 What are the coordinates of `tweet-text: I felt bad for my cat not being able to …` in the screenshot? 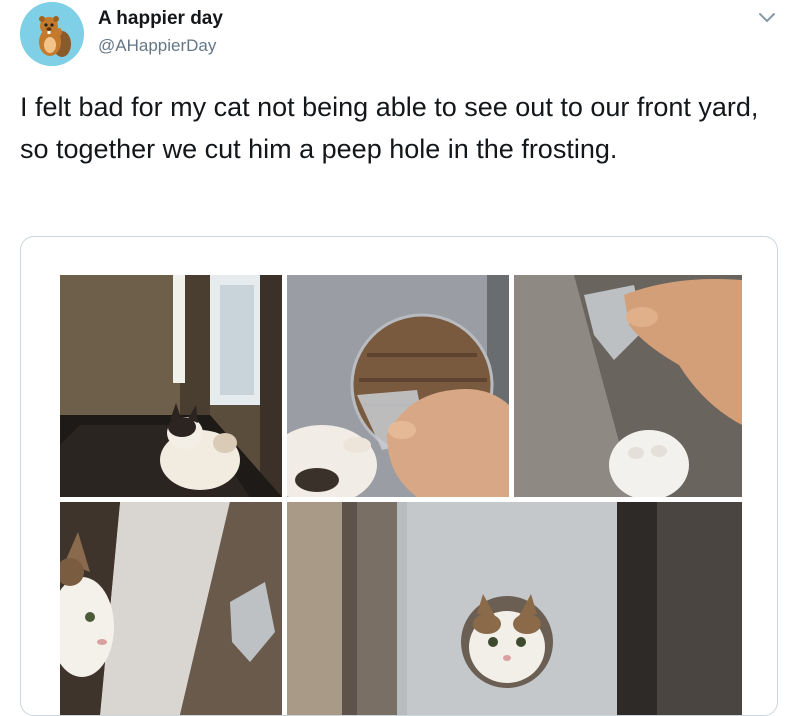 It's located at (389, 128).